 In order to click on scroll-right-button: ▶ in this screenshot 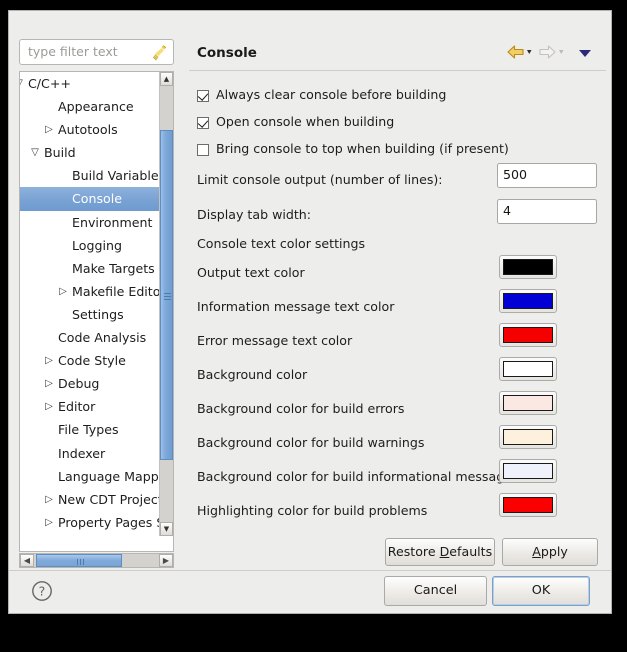, I will do `click(166, 560)`.